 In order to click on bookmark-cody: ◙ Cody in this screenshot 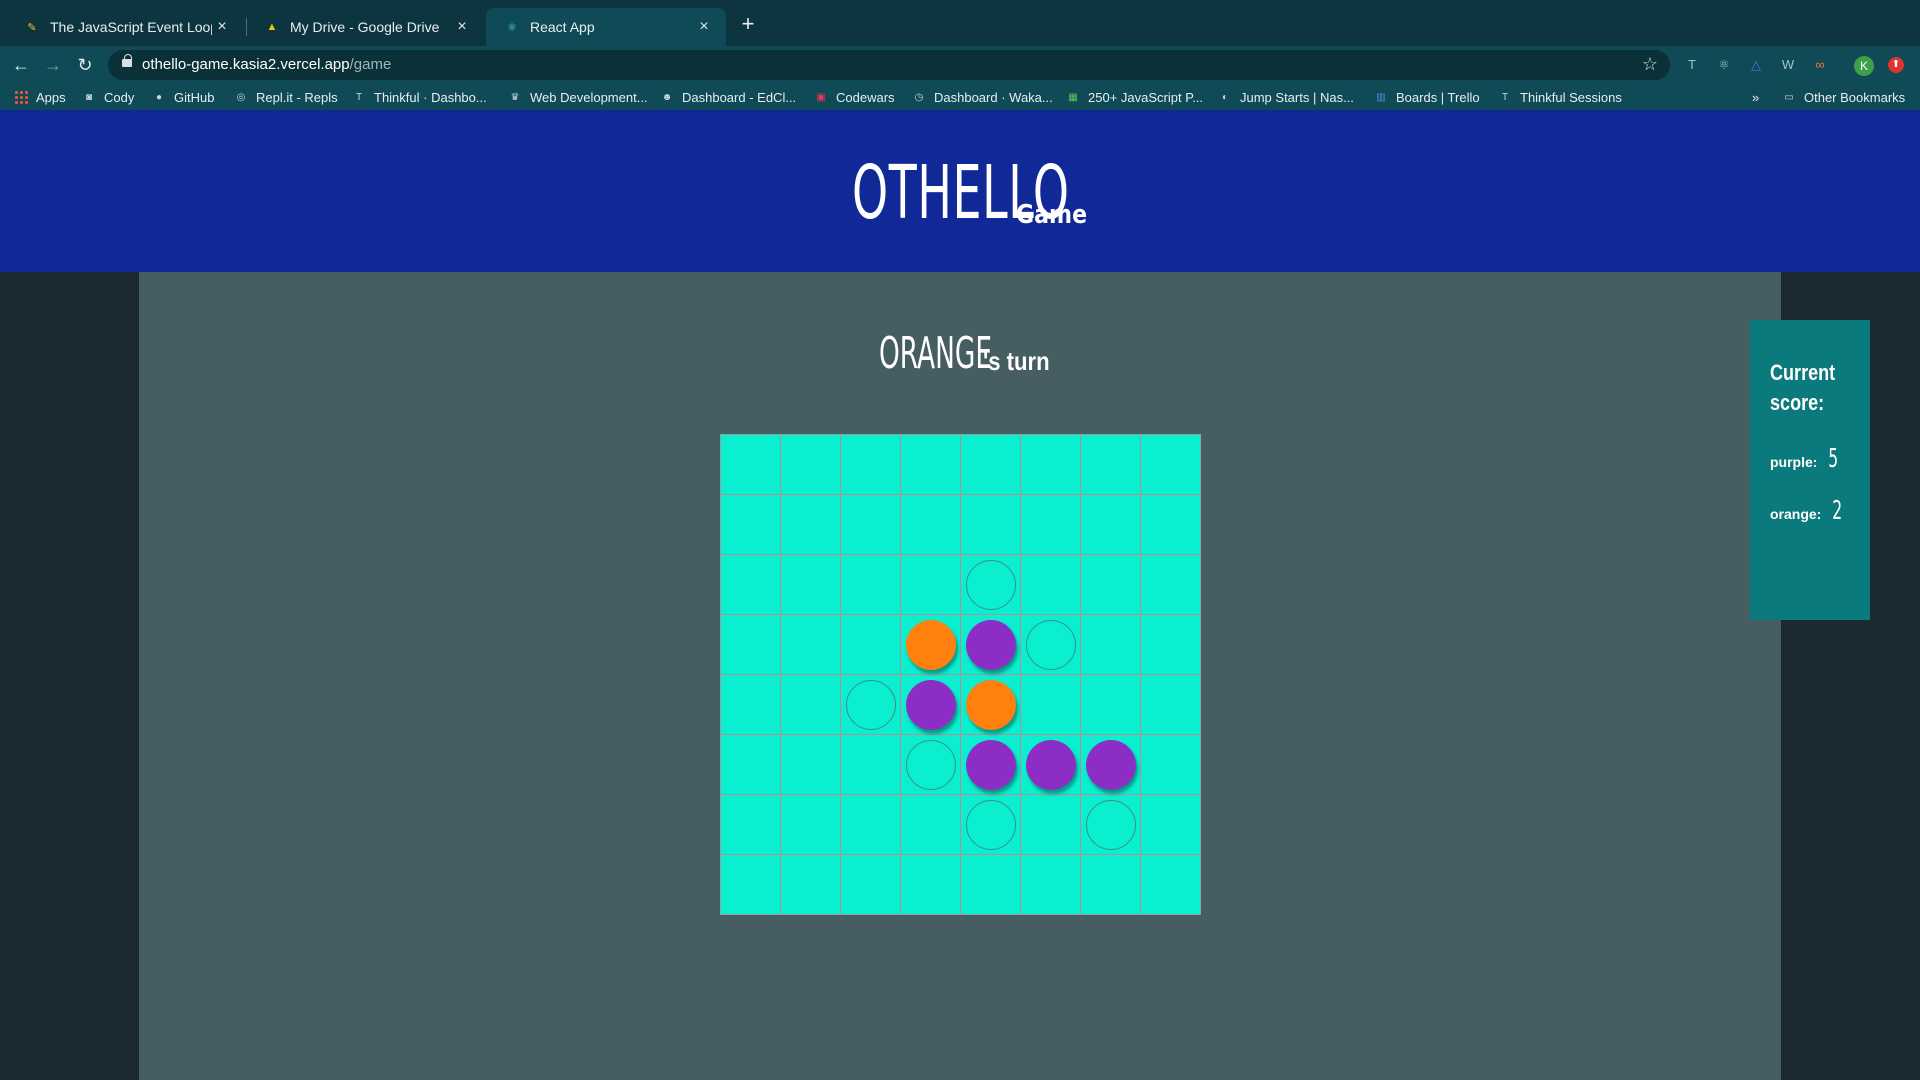, I will do `click(108, 97)`.